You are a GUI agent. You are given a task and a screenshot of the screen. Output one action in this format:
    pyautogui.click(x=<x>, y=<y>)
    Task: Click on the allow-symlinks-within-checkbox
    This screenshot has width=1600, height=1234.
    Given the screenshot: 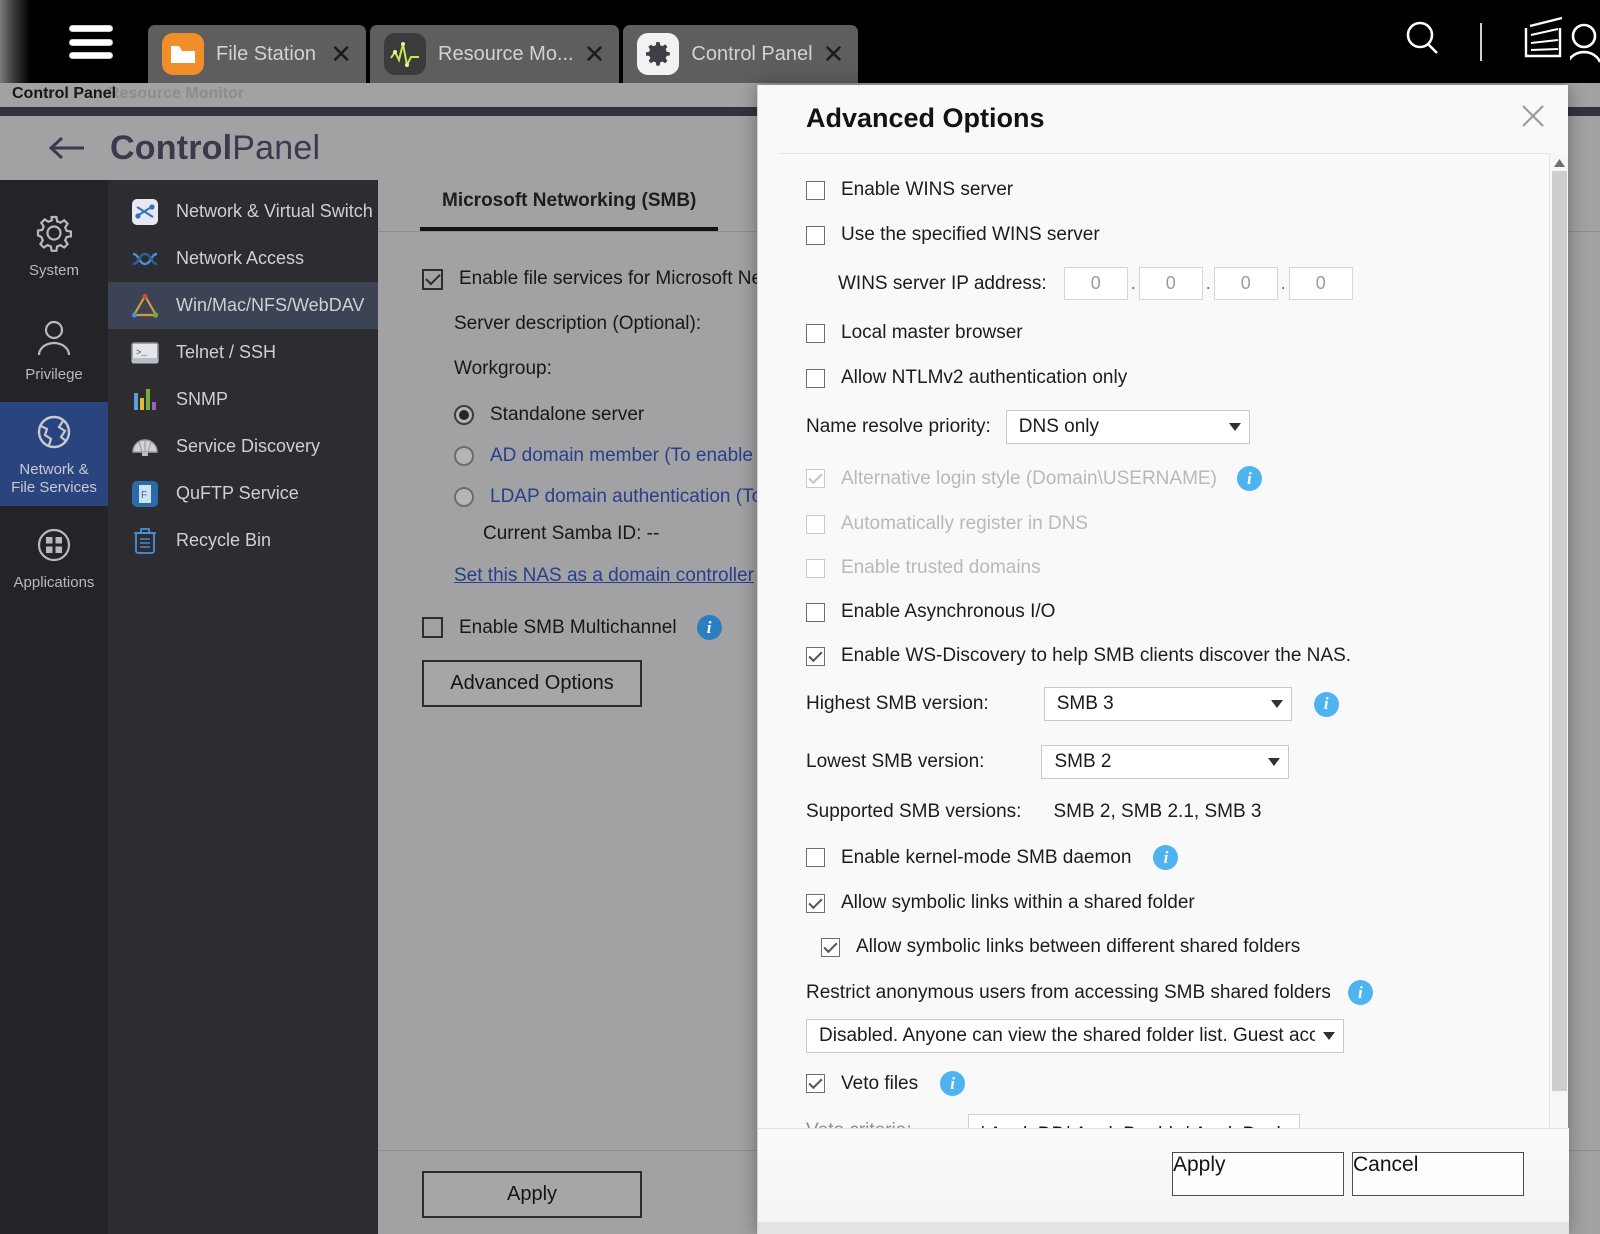 What is the action you would take?
    pyautogui.click(x=815, y=903)
    